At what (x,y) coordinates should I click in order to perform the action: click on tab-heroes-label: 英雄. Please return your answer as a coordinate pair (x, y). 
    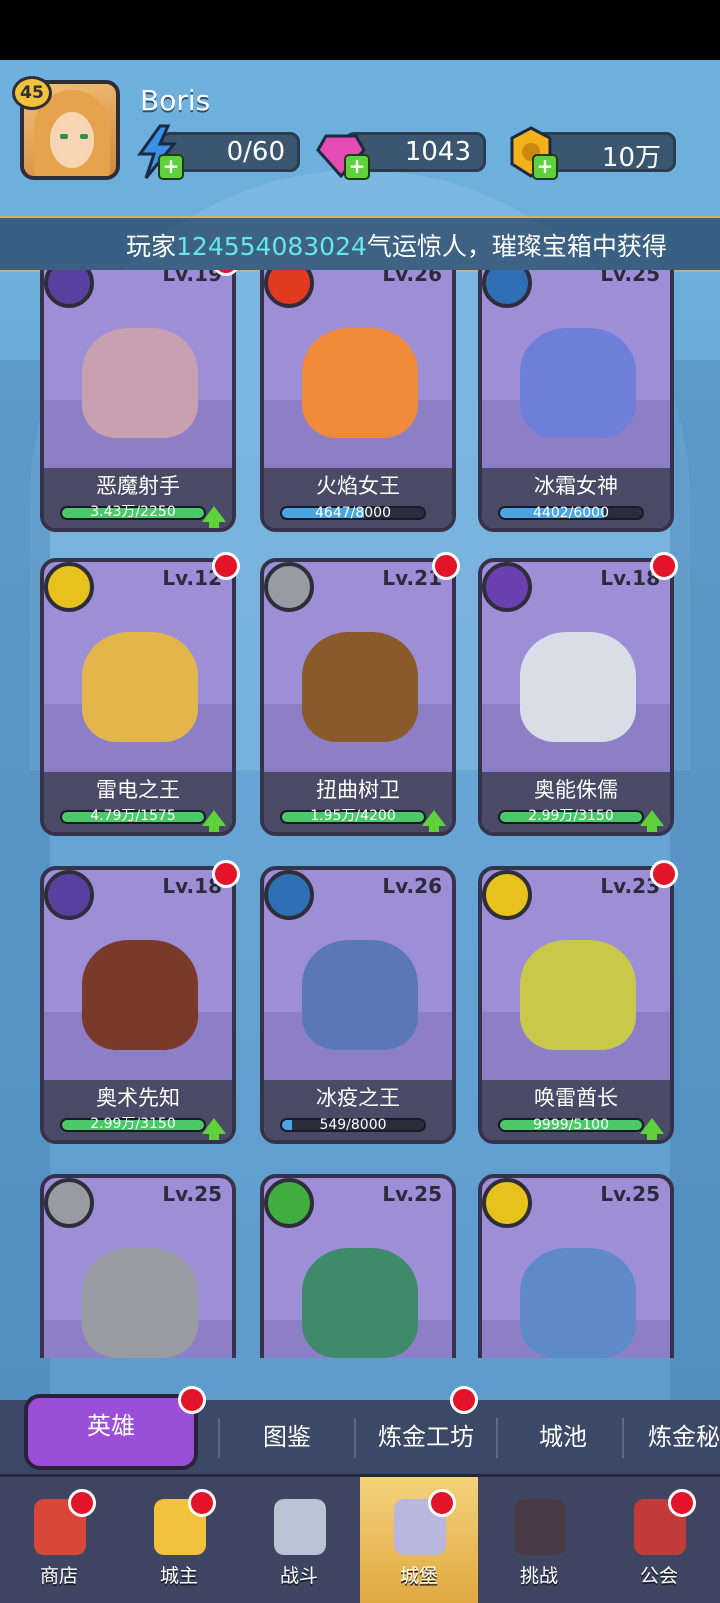
    Looking at the image, I should click on (111, 1426).